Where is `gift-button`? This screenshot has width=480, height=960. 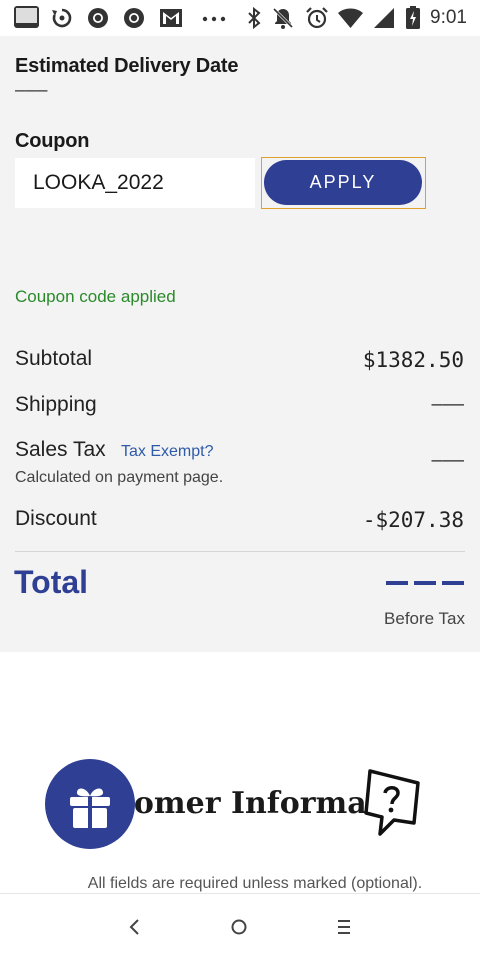 gift-button is located at coordinates (90, 804).